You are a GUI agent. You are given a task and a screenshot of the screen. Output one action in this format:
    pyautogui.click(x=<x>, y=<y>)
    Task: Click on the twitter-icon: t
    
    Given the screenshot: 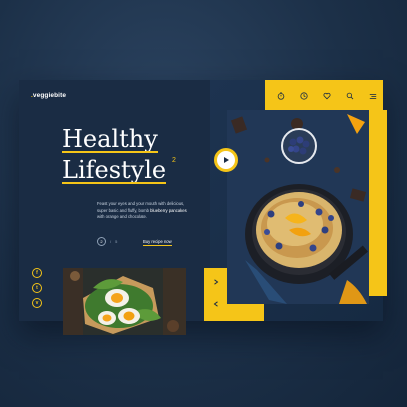 What is the action you would take?
    pyautogui.click(x=37, y=288)
    